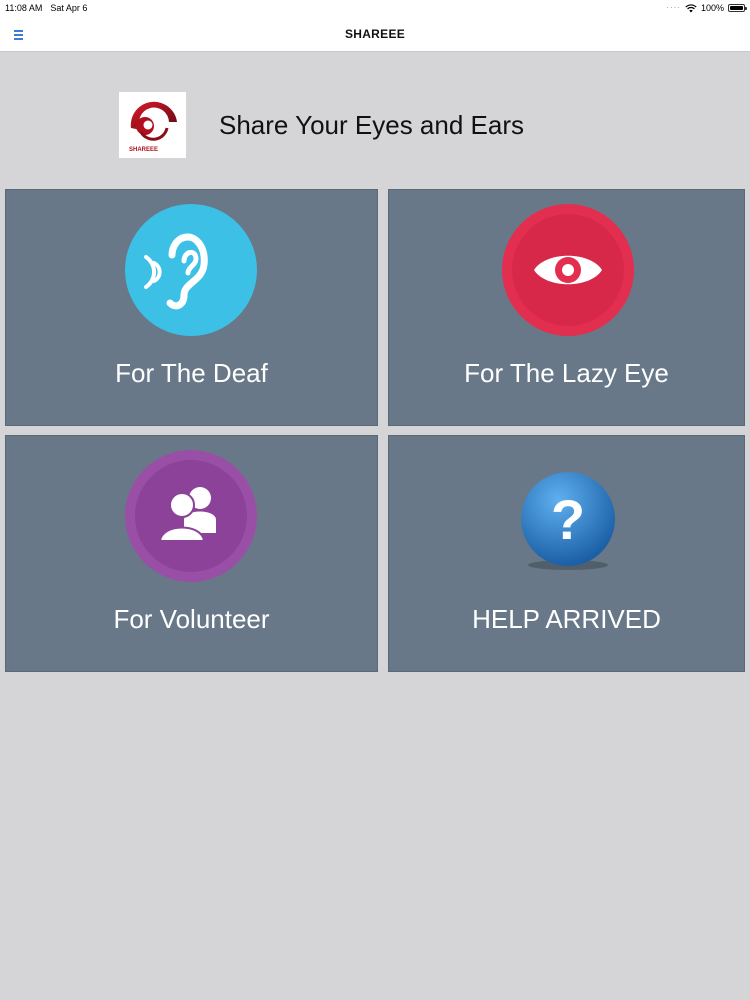 The image size is (750, 1000). Describe the element at coordinates (191, 516) in the screenshot. I see `users-icon` at that location.